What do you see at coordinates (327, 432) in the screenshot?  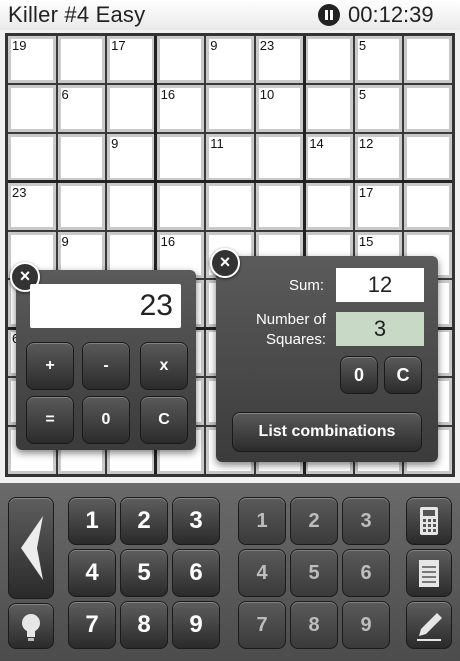 I see `list-combinations-button: List combinations` at bounding box center [327, 432].